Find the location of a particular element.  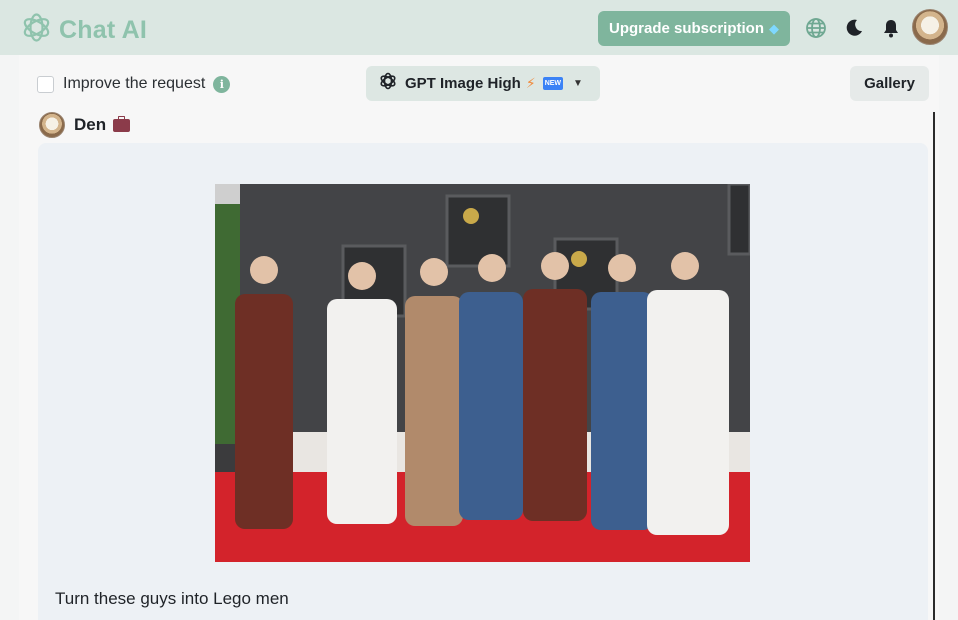

prompt-text: Turn these guys into Lego men is located at coordinates (172, 598).